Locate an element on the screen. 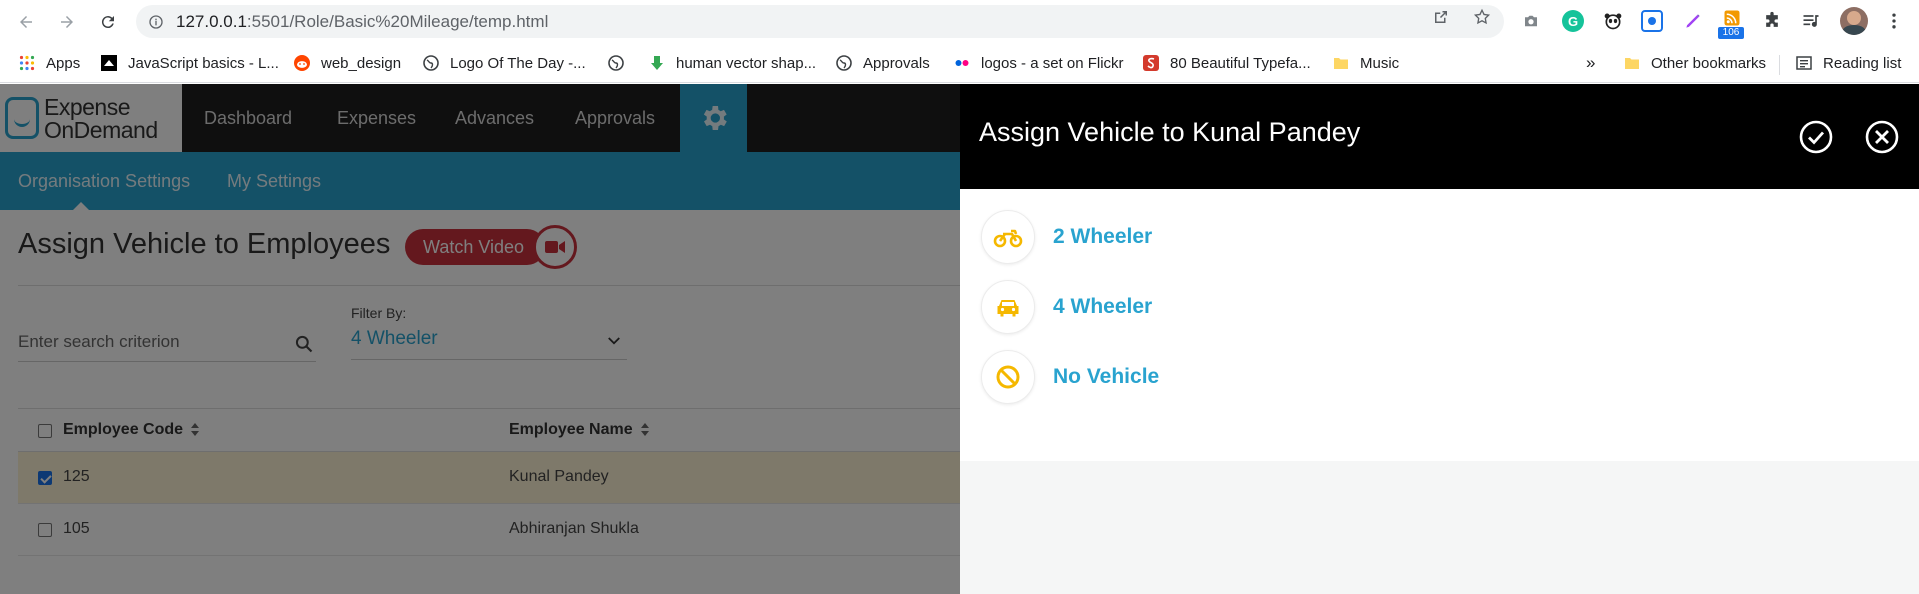 The image size is (1919, 594). reading-list: Reading list is located at coordinates (1848, 63).